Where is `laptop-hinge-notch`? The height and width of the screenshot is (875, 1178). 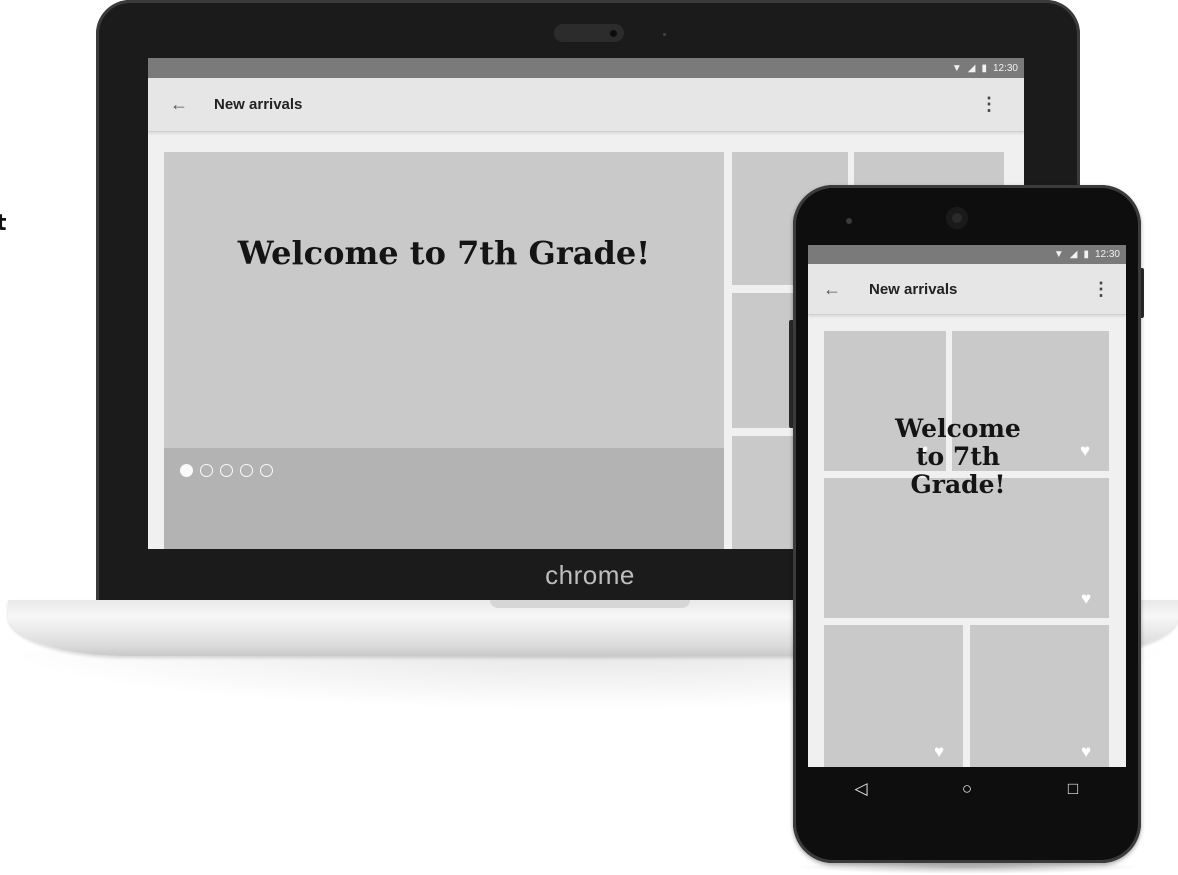 laptop-hinge-notch is located at coordinates (590, 604).